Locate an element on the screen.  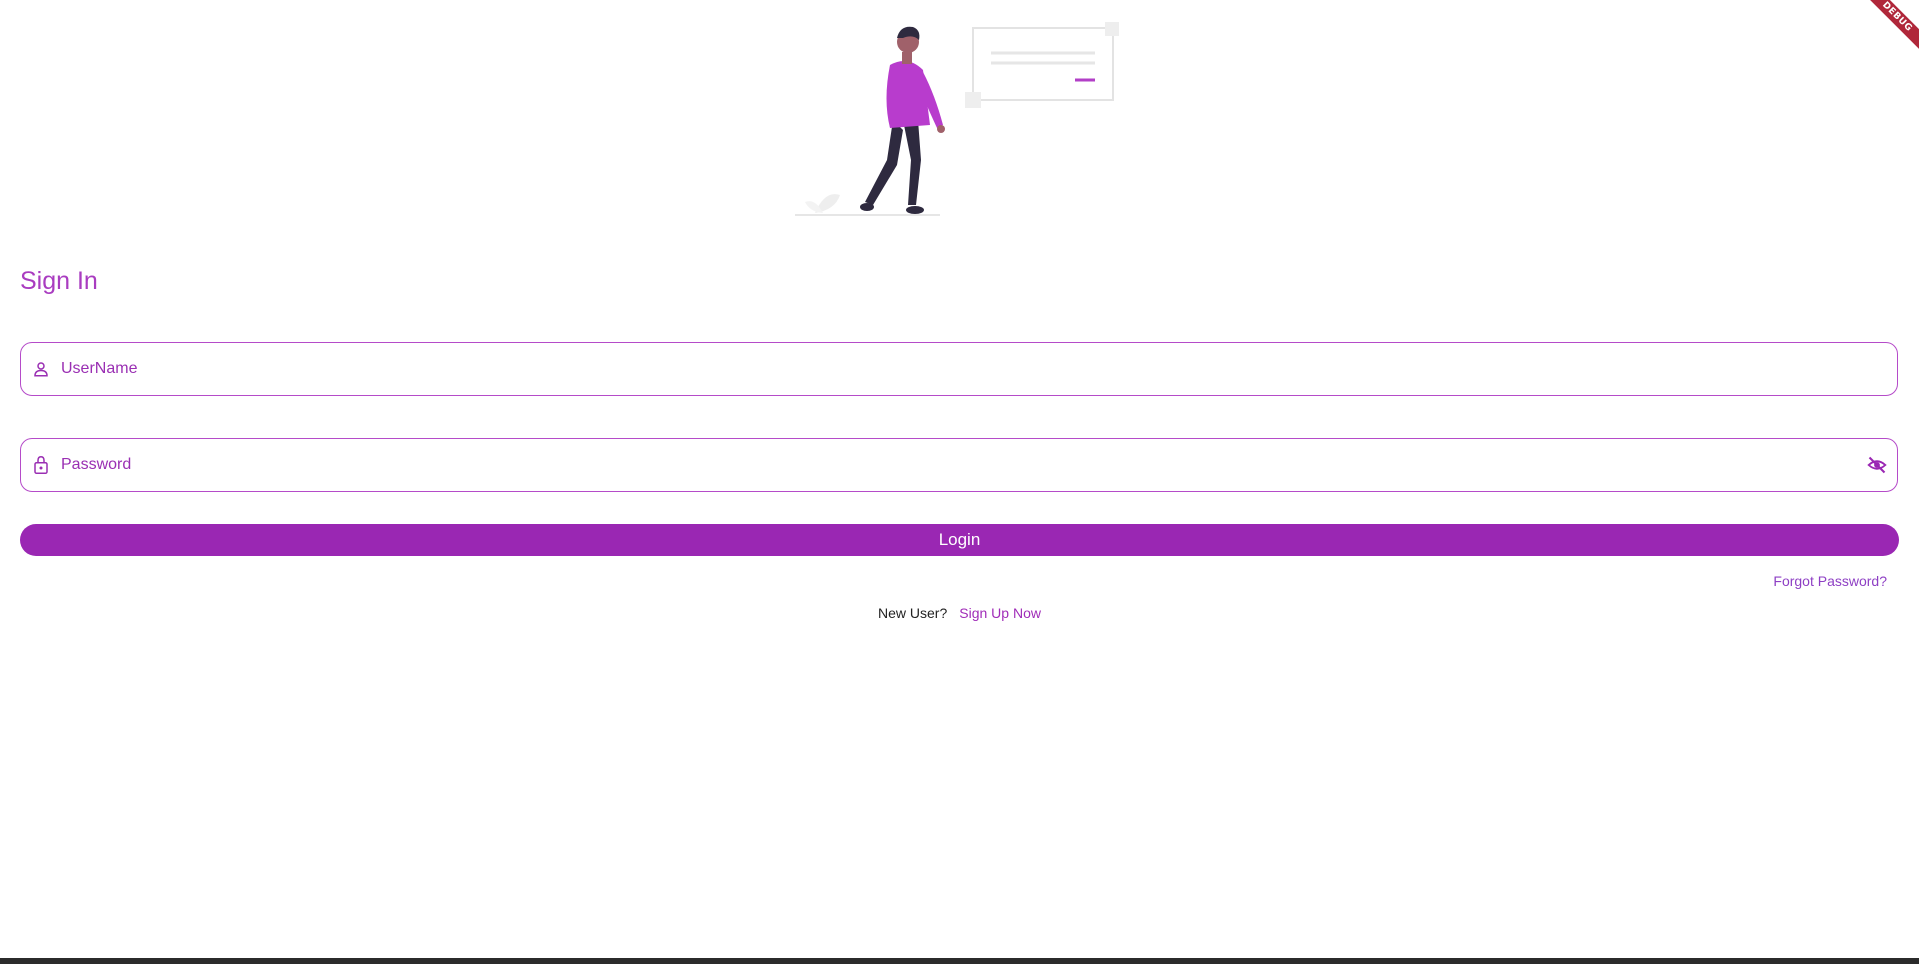
person-walking-illustration is located at coordinates (957, 119).